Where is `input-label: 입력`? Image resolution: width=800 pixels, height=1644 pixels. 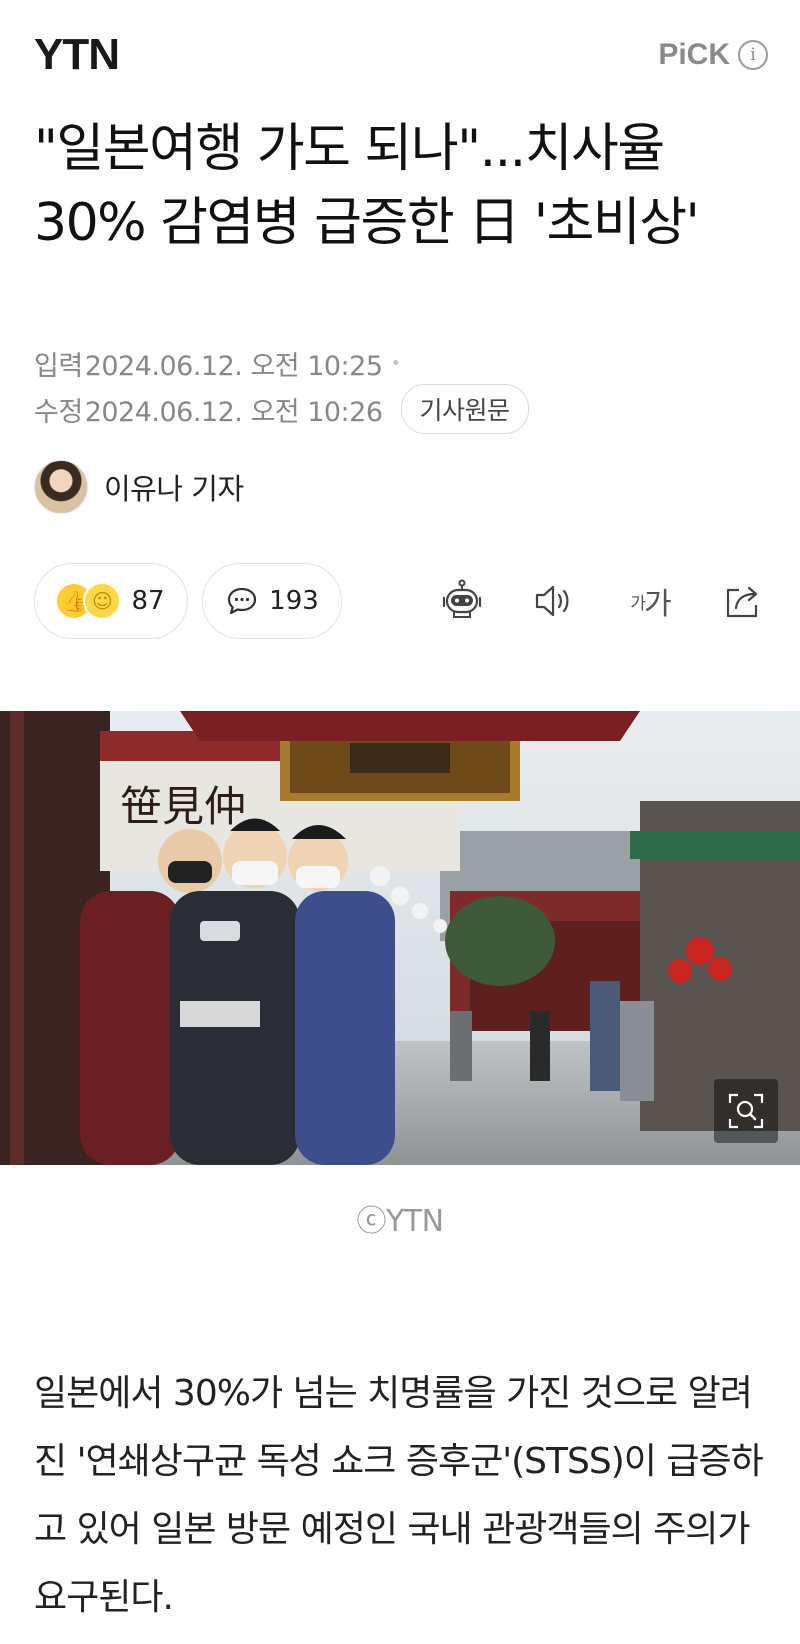
input-label: 입력 is located at coordinates (58, 366).